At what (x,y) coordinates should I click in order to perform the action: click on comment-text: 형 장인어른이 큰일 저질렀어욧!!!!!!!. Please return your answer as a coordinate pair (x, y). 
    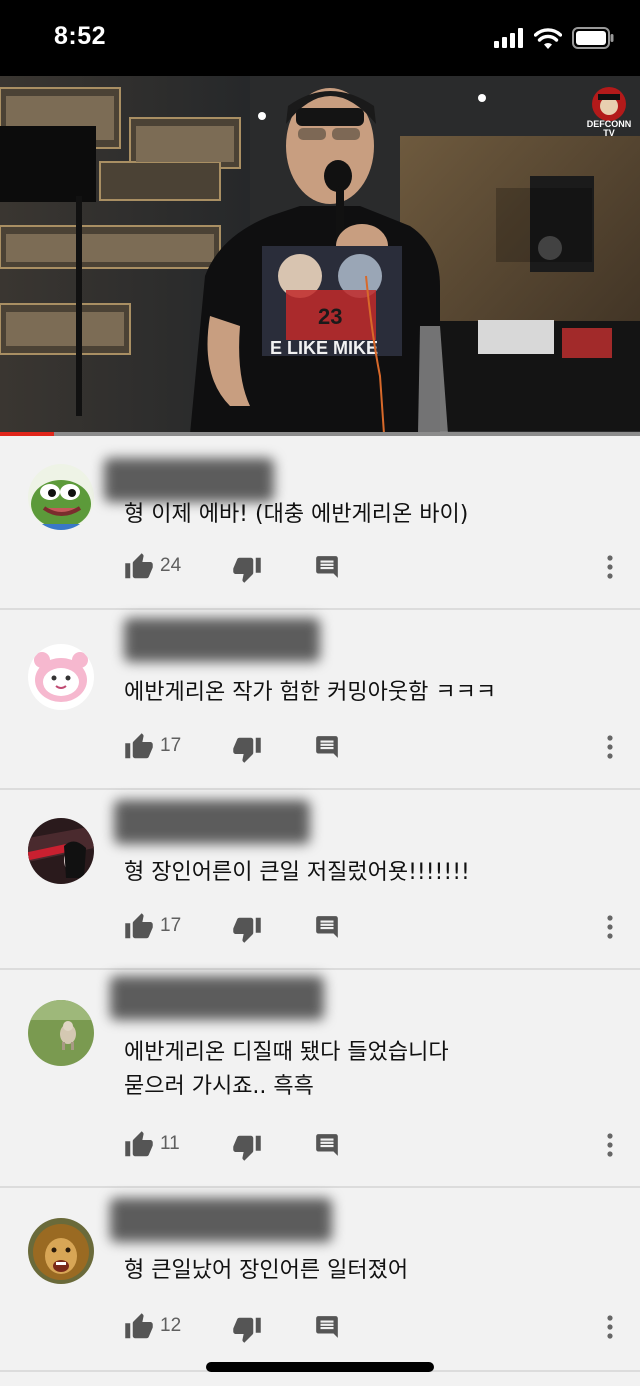
    Looking at the image, I should click on (297, 873).